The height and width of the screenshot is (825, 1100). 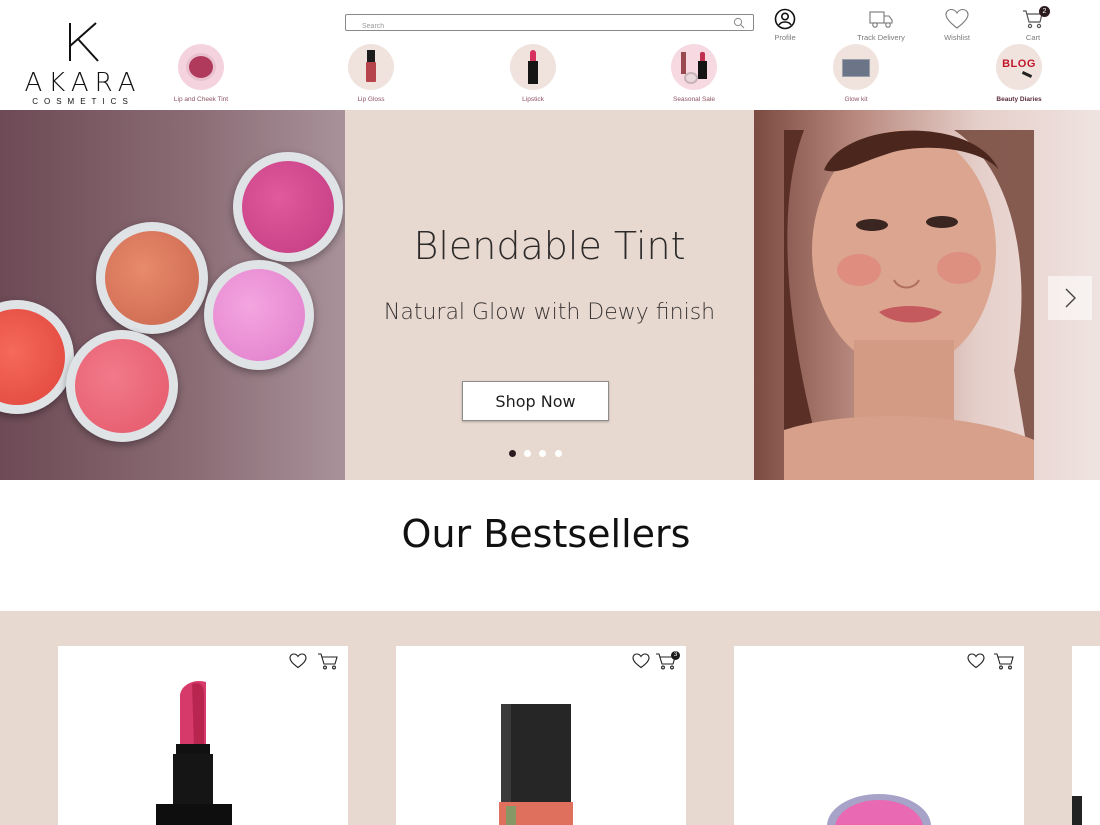 I want to click on blog-thumb: BLOG, so click(x=1019, y=67).